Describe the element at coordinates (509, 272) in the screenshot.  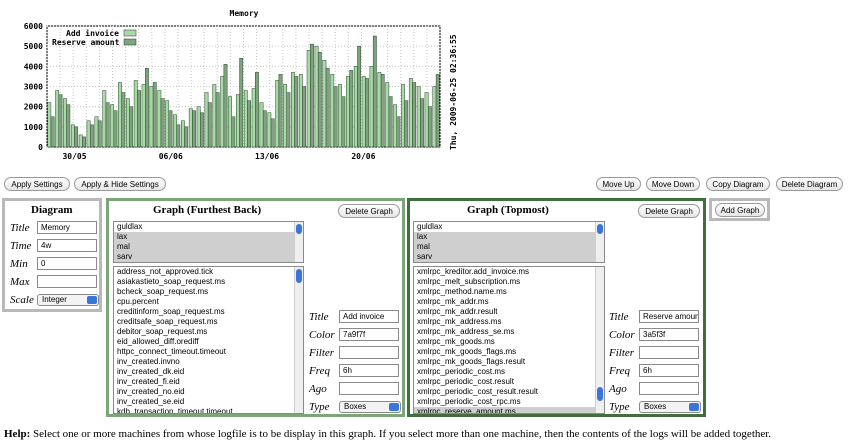
I see `log-option: xmlrpc_kreditor.add_invoice.ms` at that location.